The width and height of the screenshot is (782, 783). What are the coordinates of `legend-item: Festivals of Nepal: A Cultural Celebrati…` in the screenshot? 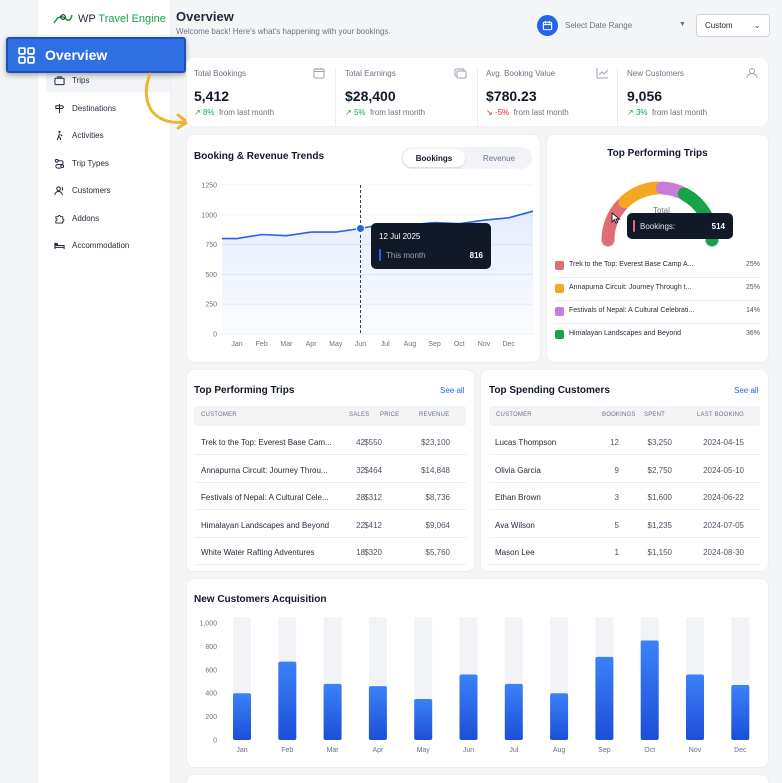 It's located at (657, 313).